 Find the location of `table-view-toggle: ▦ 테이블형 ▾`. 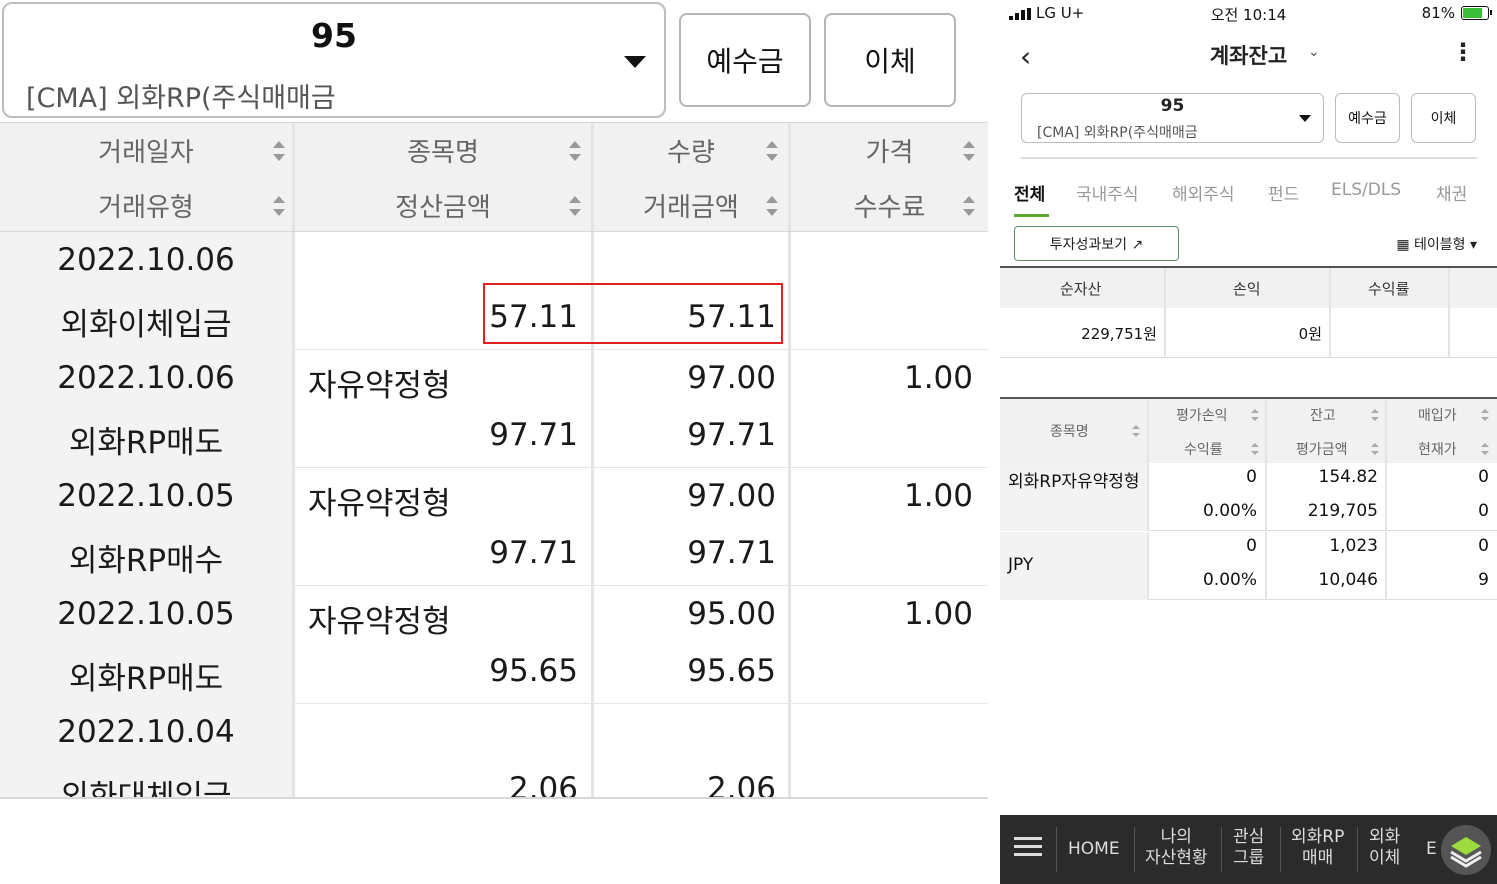

table-view-toggle: ▦ 테이블형 ▾ is located at coordinates (1436, 244).